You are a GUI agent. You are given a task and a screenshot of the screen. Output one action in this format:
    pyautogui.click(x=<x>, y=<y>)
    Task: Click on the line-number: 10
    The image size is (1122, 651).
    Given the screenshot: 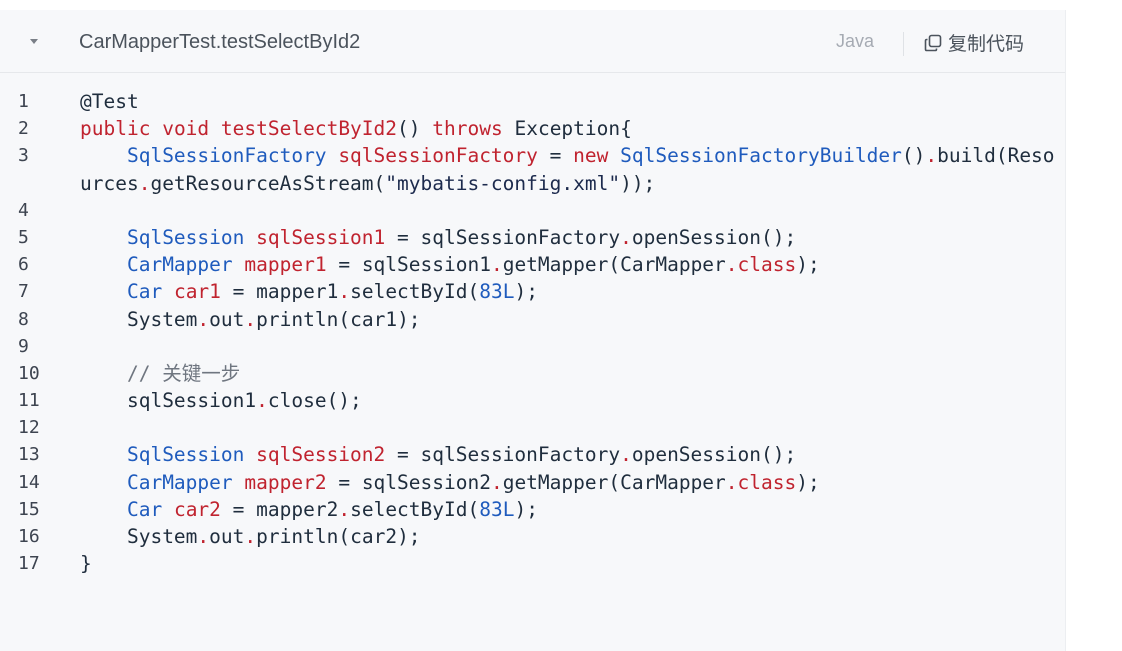 What is the action you would take?
    pyautogui.click(x=29, y=373)
    